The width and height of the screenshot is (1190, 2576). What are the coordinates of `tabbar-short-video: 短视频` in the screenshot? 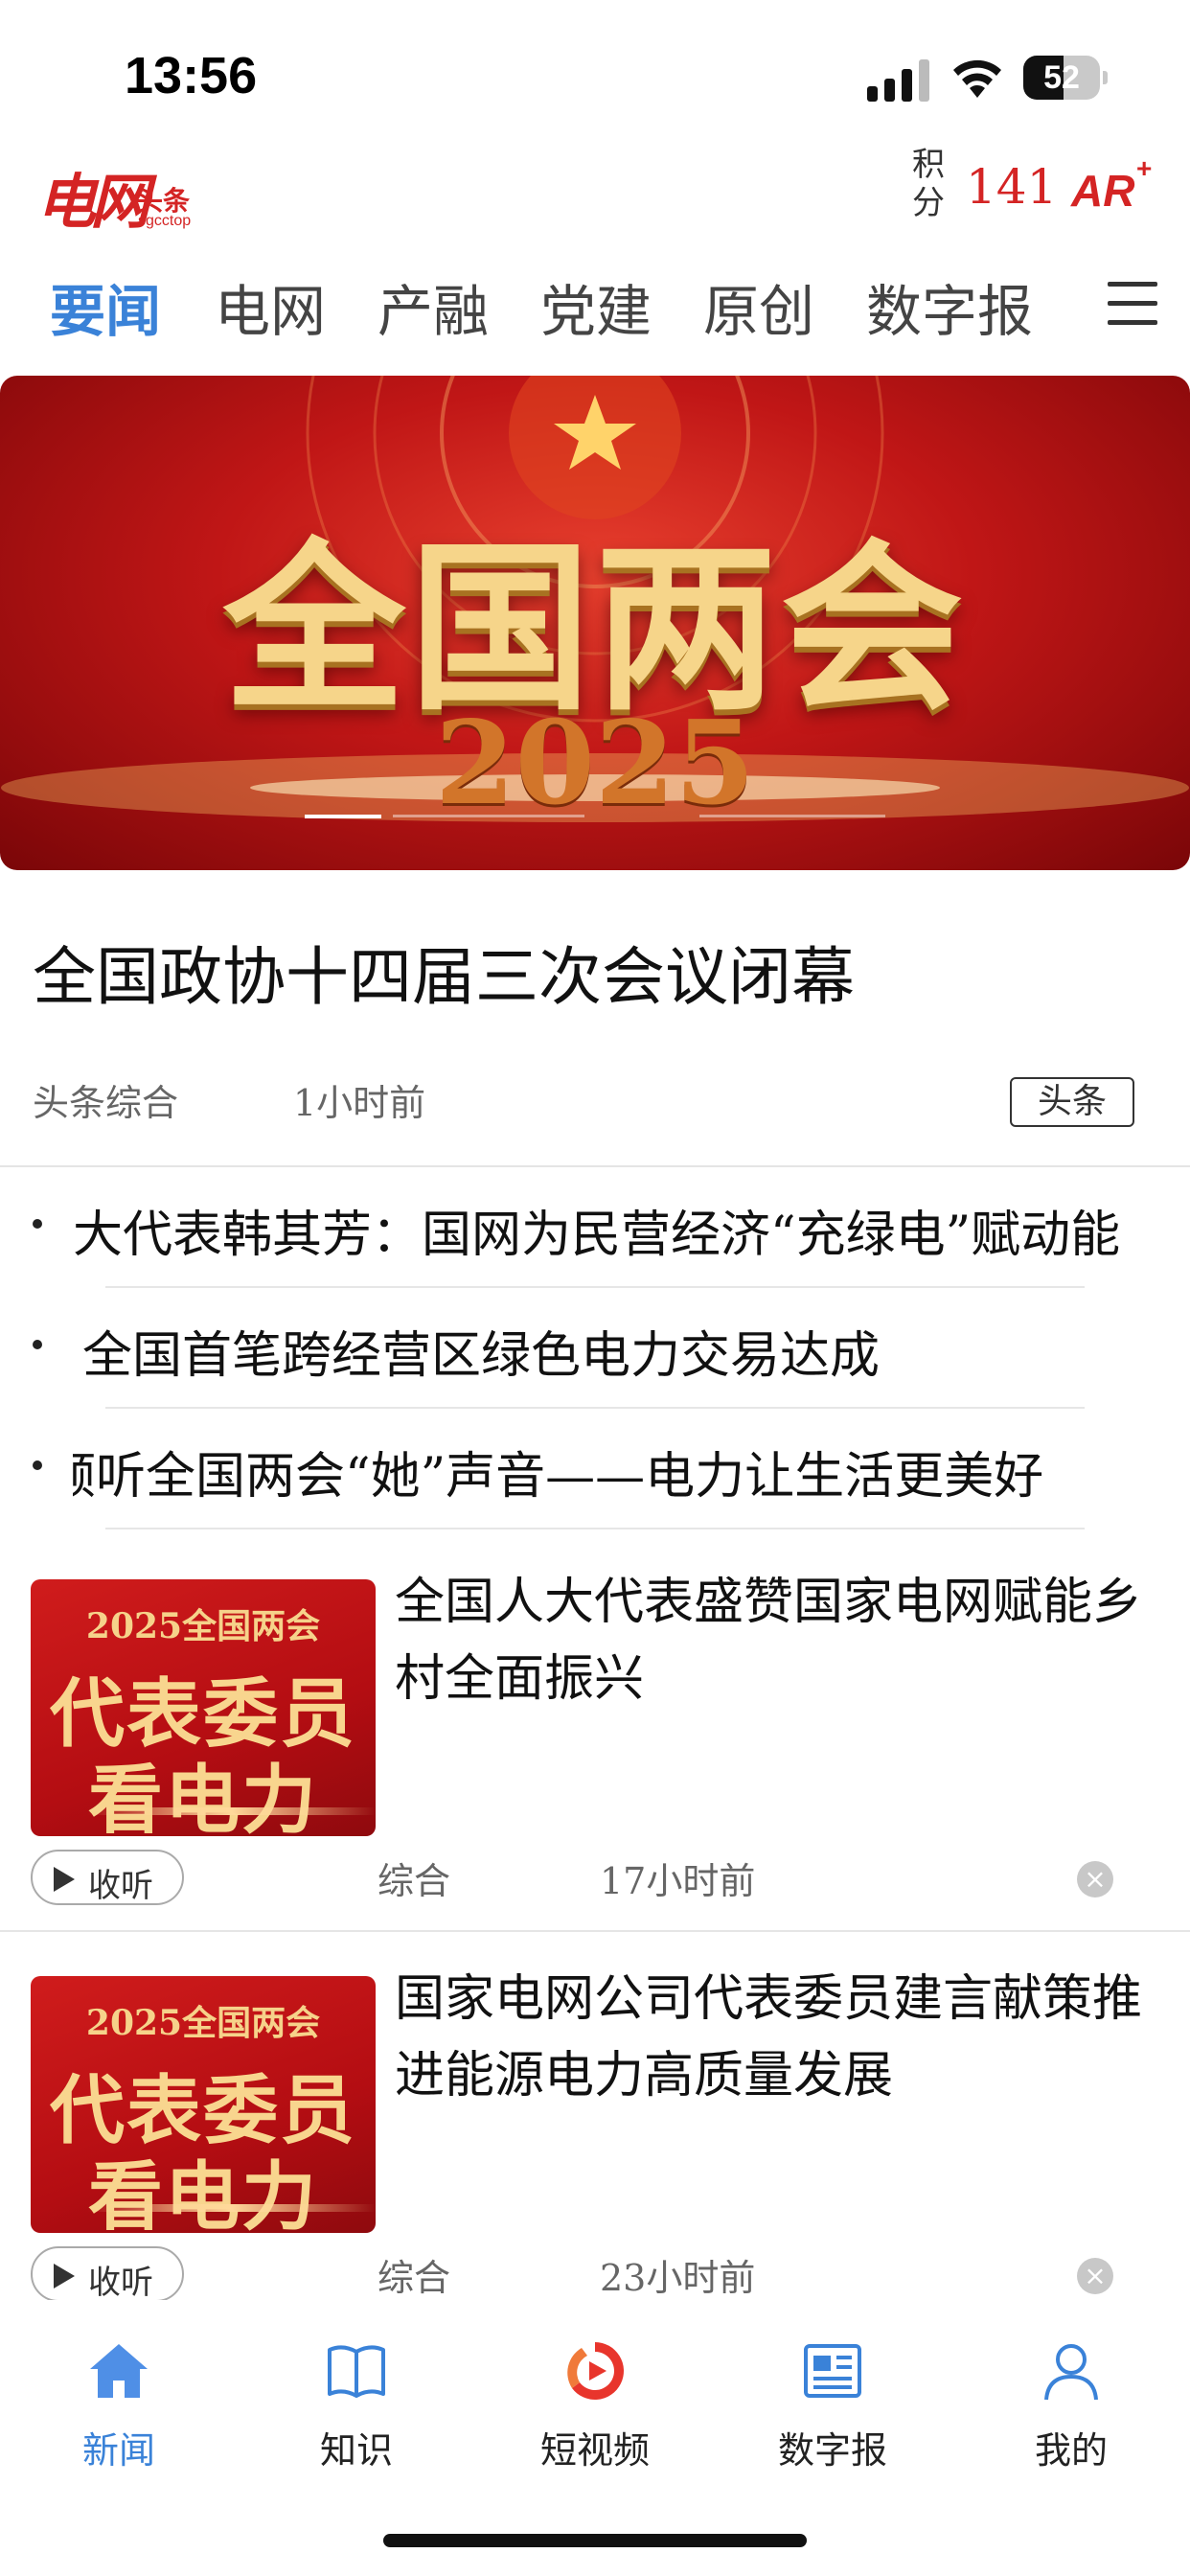 It's located at (595, 2405).